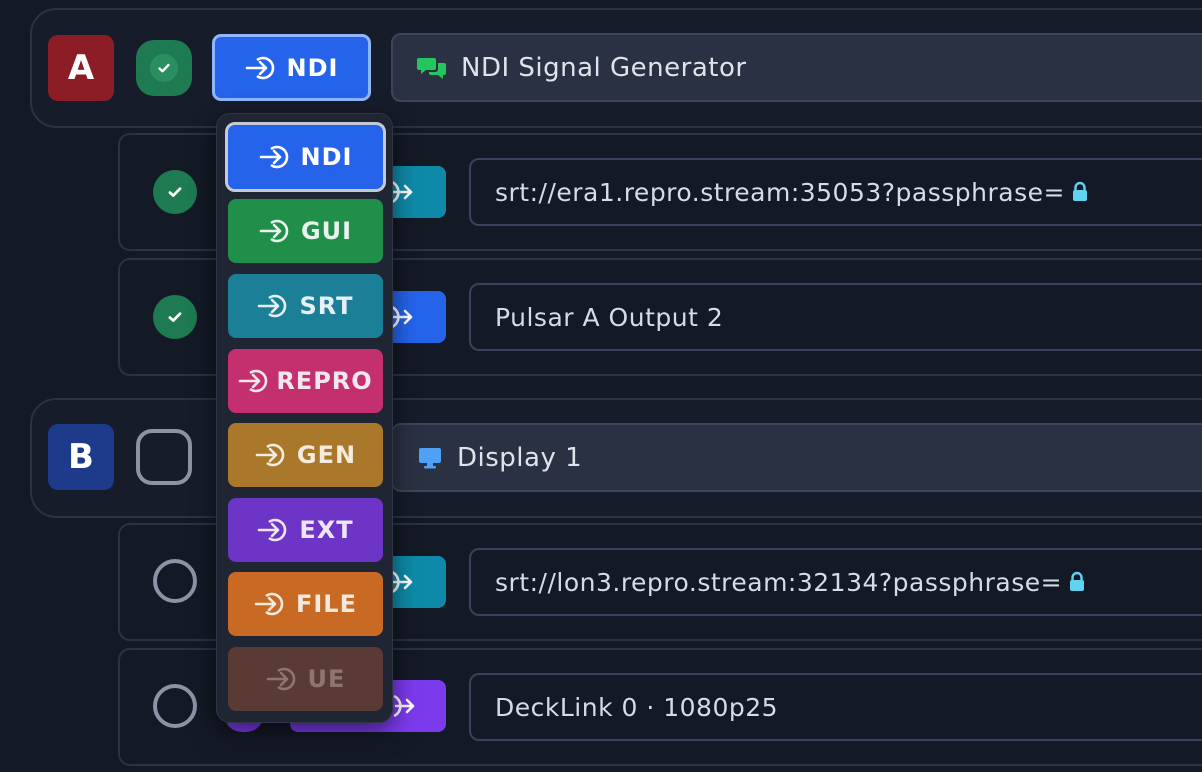 The height and width of the screenshot is (772, 1202). Describe the element at coordinates (430, 457) in the screenshot. I see `monitor-icon` at that location.